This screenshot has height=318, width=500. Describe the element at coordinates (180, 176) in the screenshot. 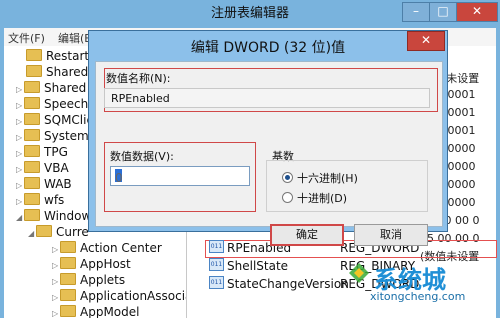

I see `value-data-input: 0` at that location.